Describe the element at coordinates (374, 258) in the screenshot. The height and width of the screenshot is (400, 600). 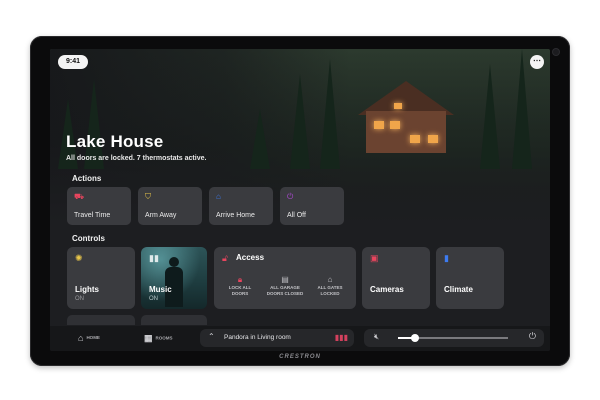
I see `camera-icon: ▣` at that location.